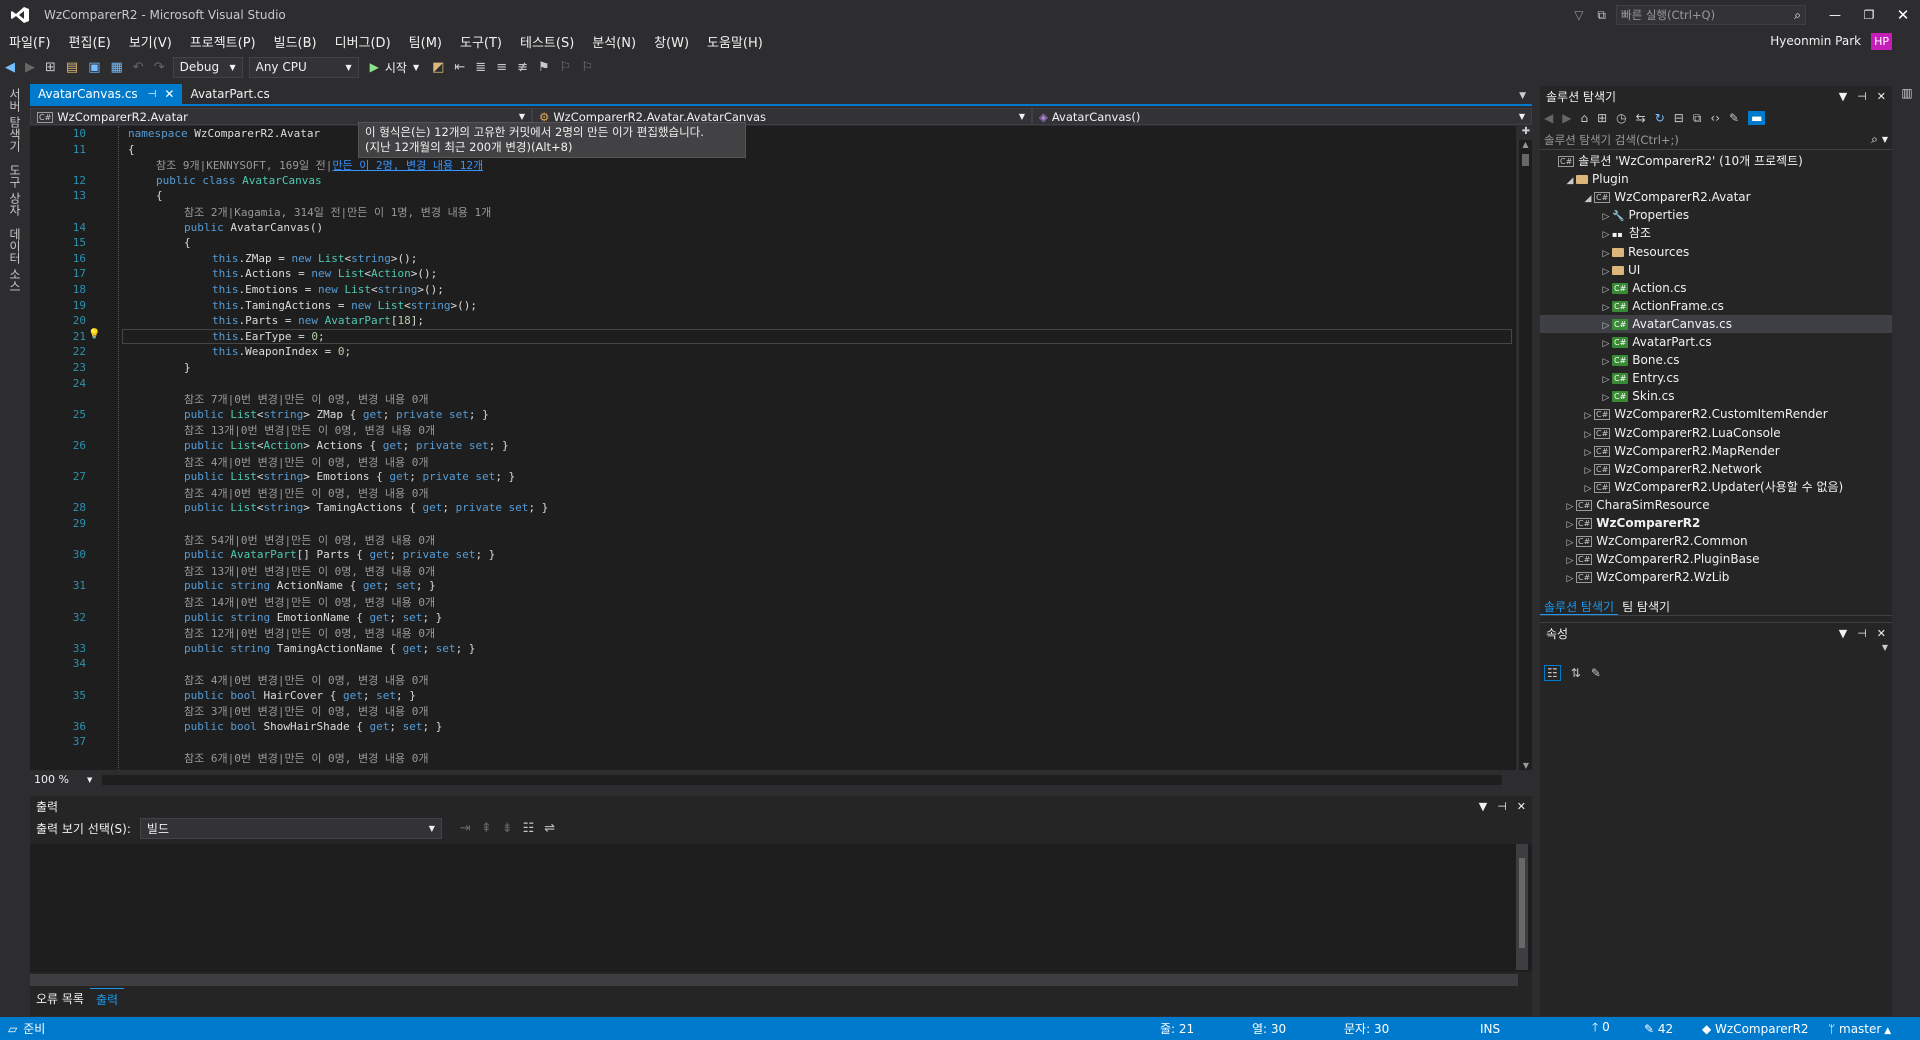  I want to click on uncomment-icon: ≢, so click(522, 67).